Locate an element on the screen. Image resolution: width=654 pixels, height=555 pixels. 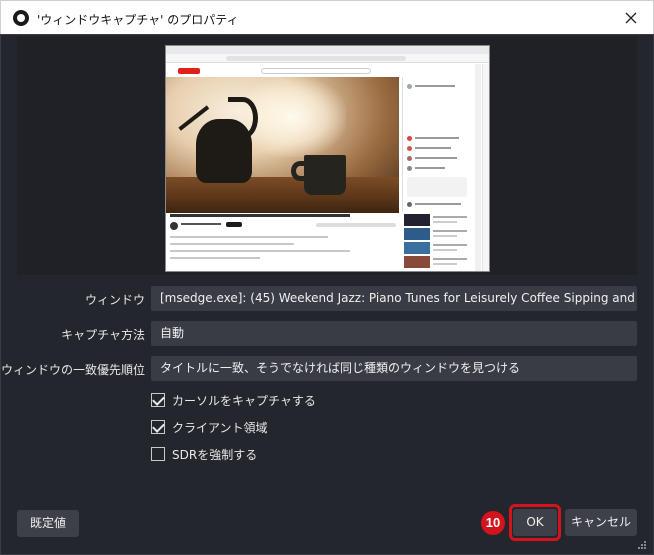
preview-table is located at coordinates (282, 195).